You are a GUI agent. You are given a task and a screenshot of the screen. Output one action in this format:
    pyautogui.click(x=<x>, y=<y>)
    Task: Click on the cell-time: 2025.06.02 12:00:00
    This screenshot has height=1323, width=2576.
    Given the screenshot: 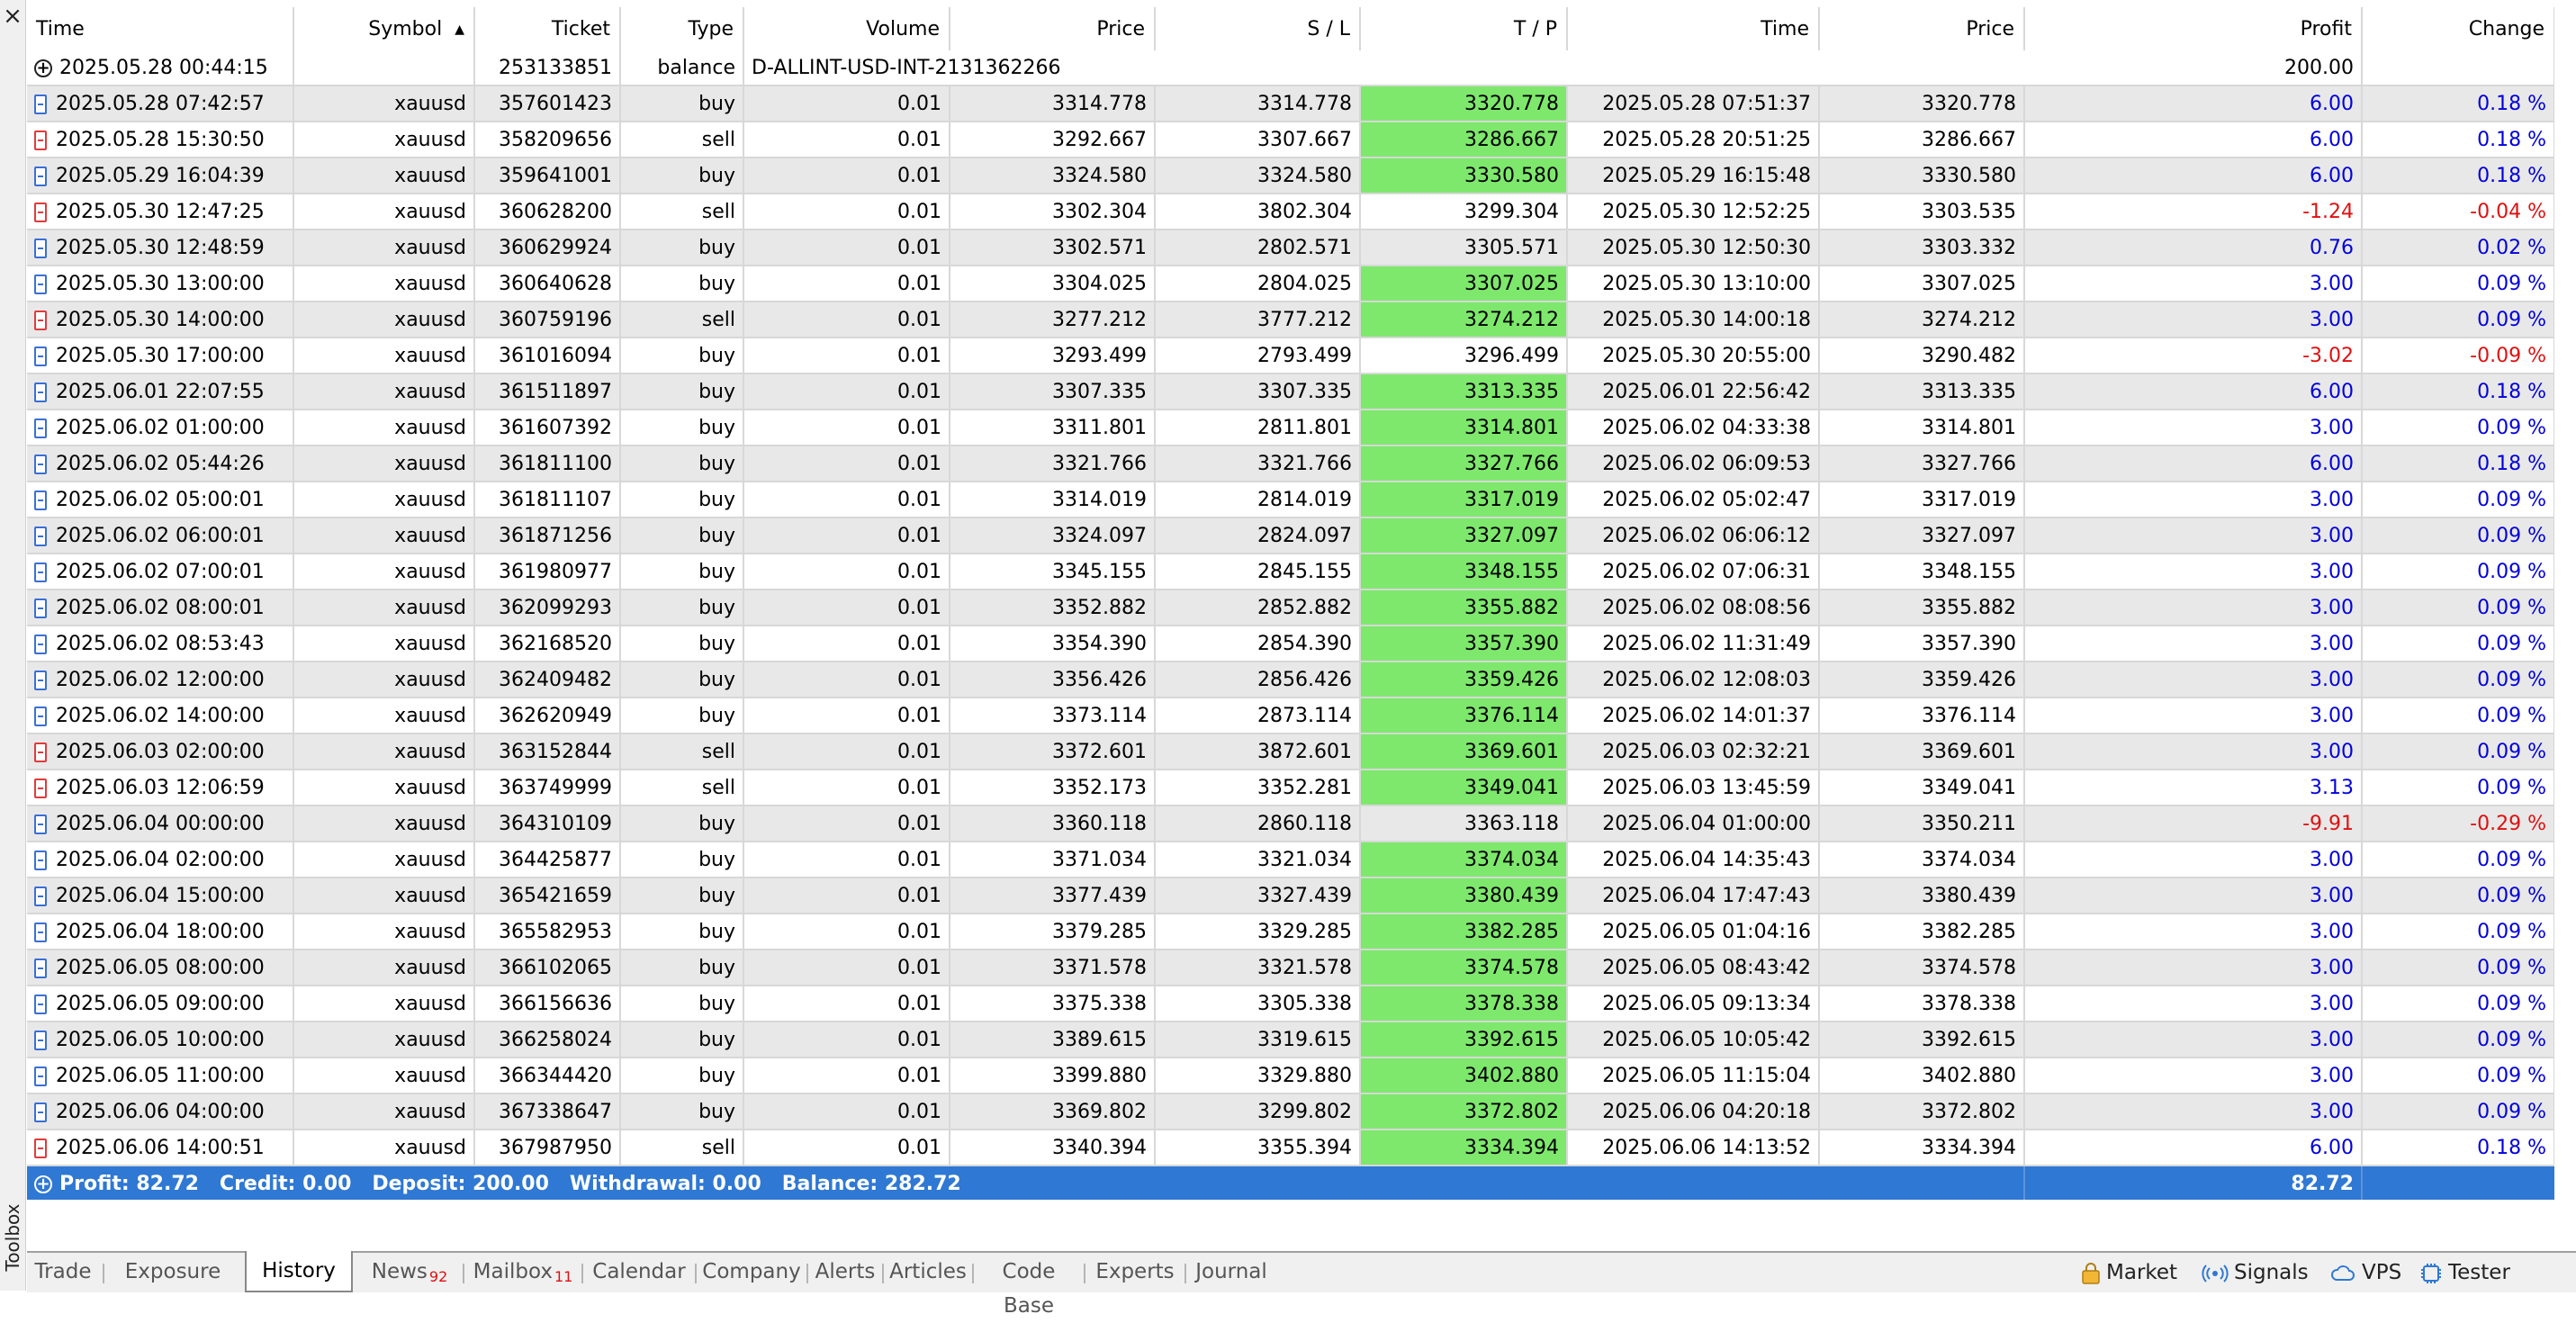 What is the action you would take?
    pyautogui.click(x=160, y=680)
    